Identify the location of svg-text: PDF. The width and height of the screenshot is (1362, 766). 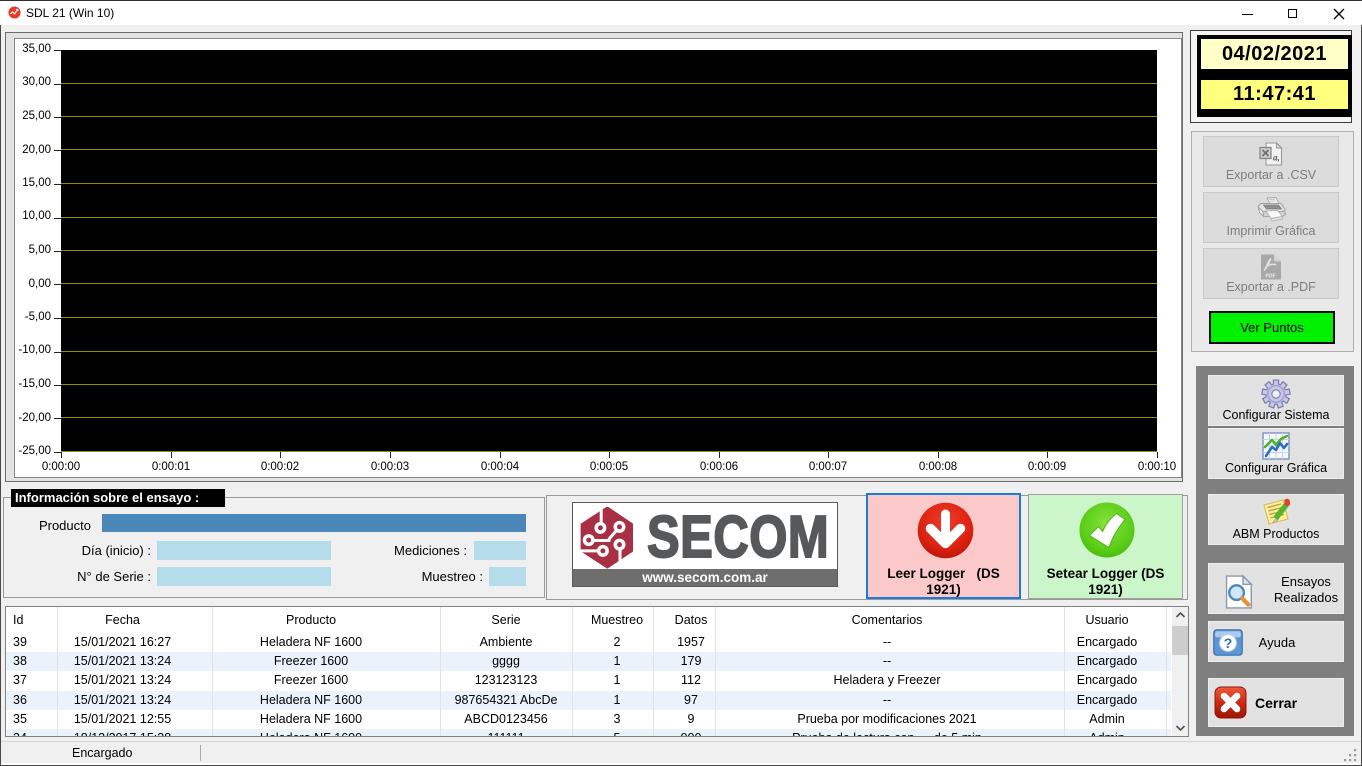
(1271, 277).